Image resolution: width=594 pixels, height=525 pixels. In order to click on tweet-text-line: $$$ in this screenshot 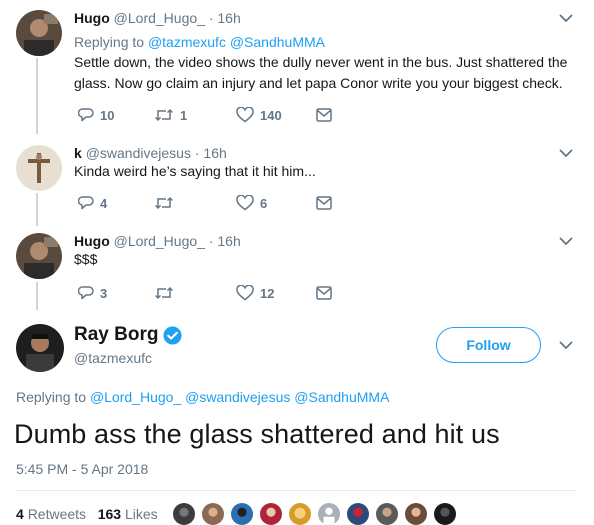, I will do `click(86, 259)`.